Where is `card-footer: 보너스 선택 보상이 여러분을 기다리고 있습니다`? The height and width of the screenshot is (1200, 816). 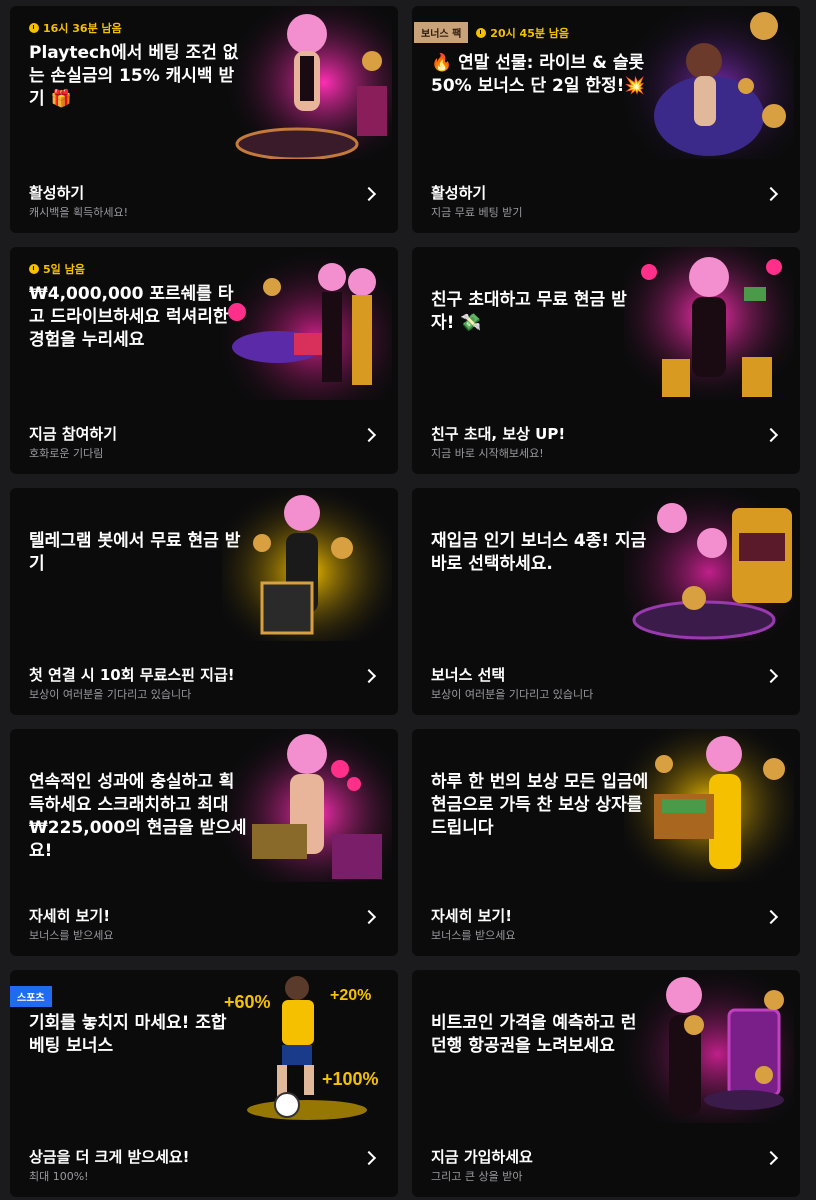
card-footer: 보너스 선택 보상이 여러분을 기다리고 있습니다 is located at coordinates (606, 678).